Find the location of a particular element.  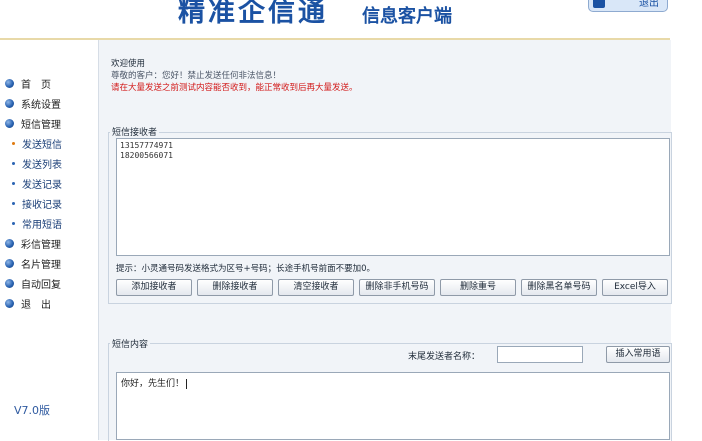

app-subtitle: 信息客户端 is located at coordinates (407, 16).